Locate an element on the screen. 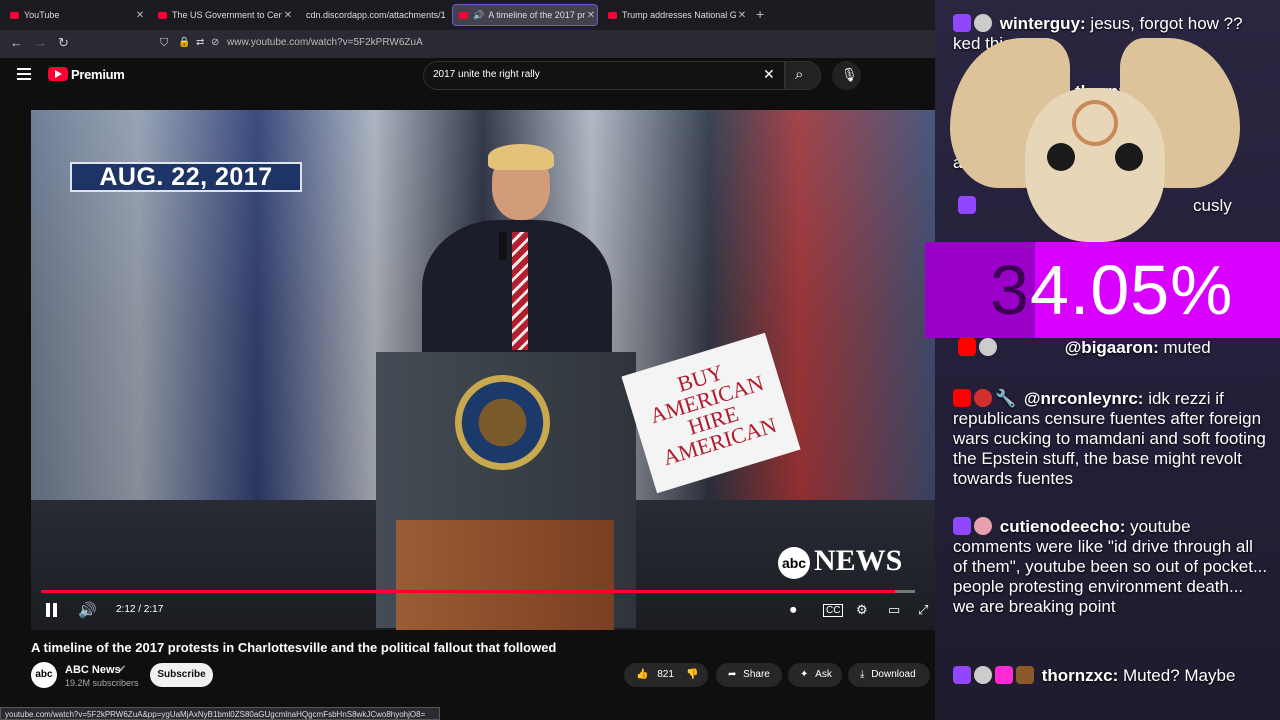 The height and width of the screenshot is (720, 1280). clear-search-icon: ✕ is located at coordinates (769, 74).